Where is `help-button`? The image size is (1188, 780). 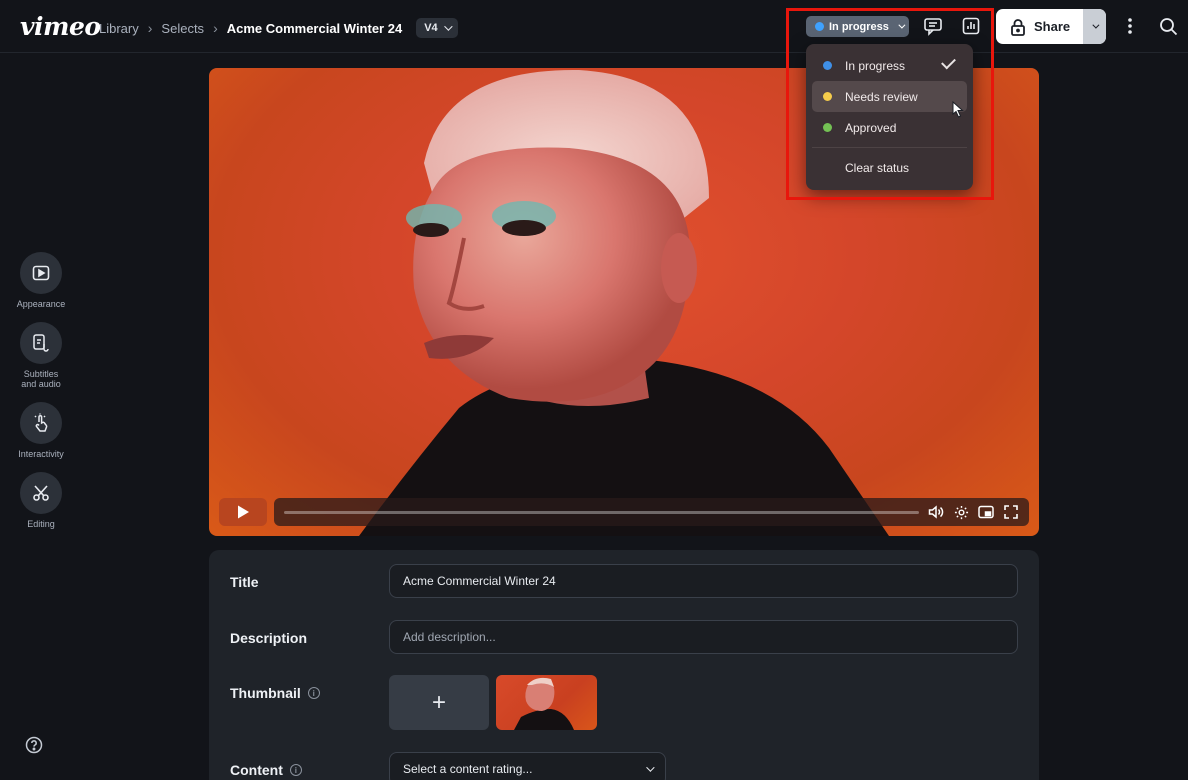
help-button is located at coordinates (34, 747).